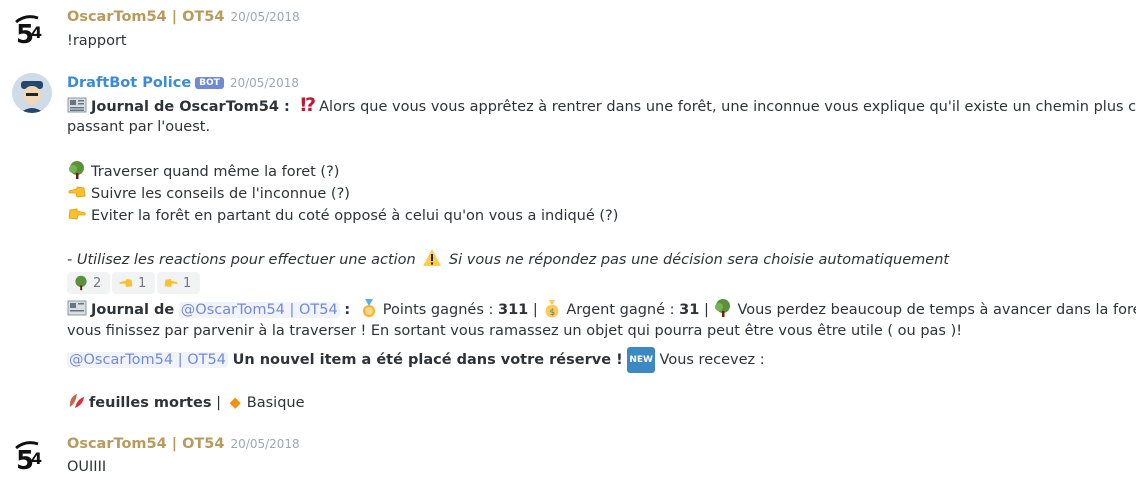 This screenshot has height=481, width=1136. What do you see at coordinates (308, 105) in the screenshot?
I see `interrobang-icon: ⁉` at bounding box center [308, 105].